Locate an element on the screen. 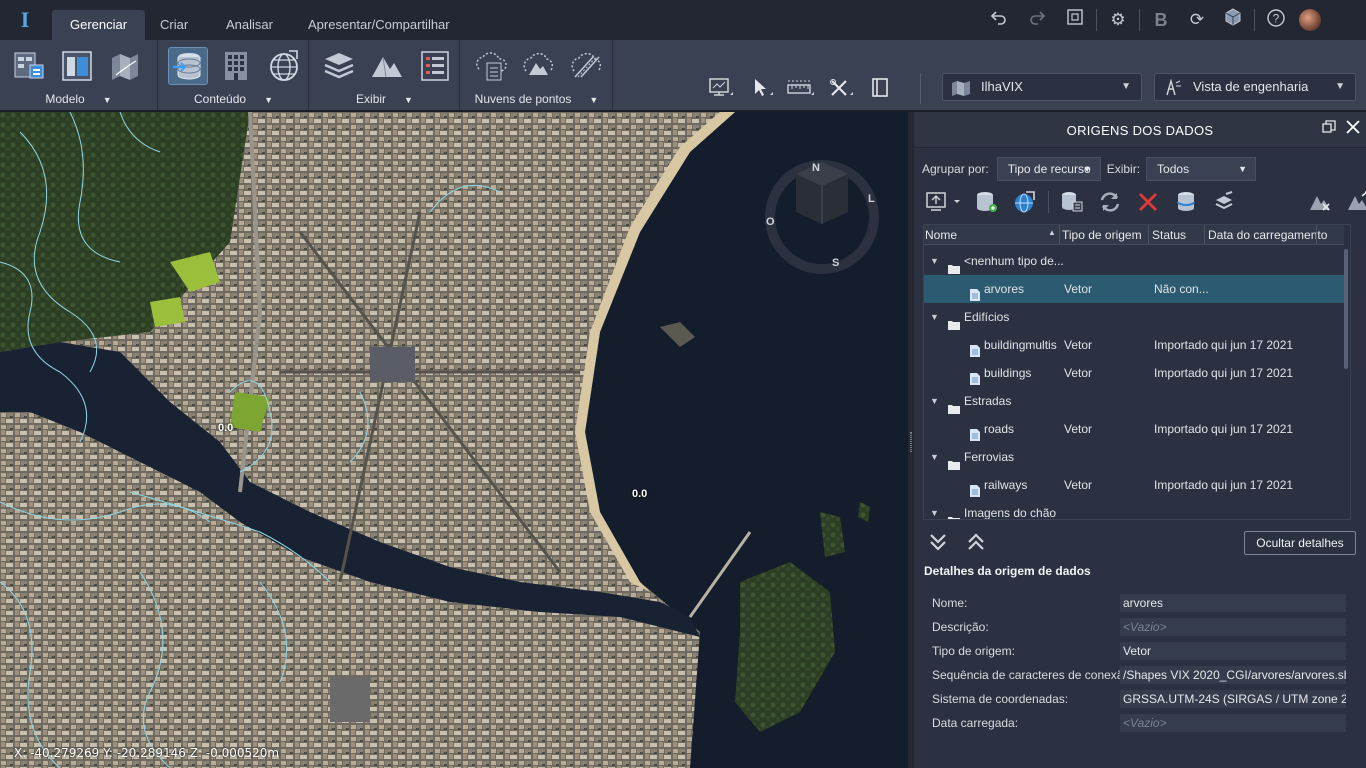 Image resolution: width=1366 pixels, height=768 pixels. help-icon: ? is located at coordinates (1276, 20).